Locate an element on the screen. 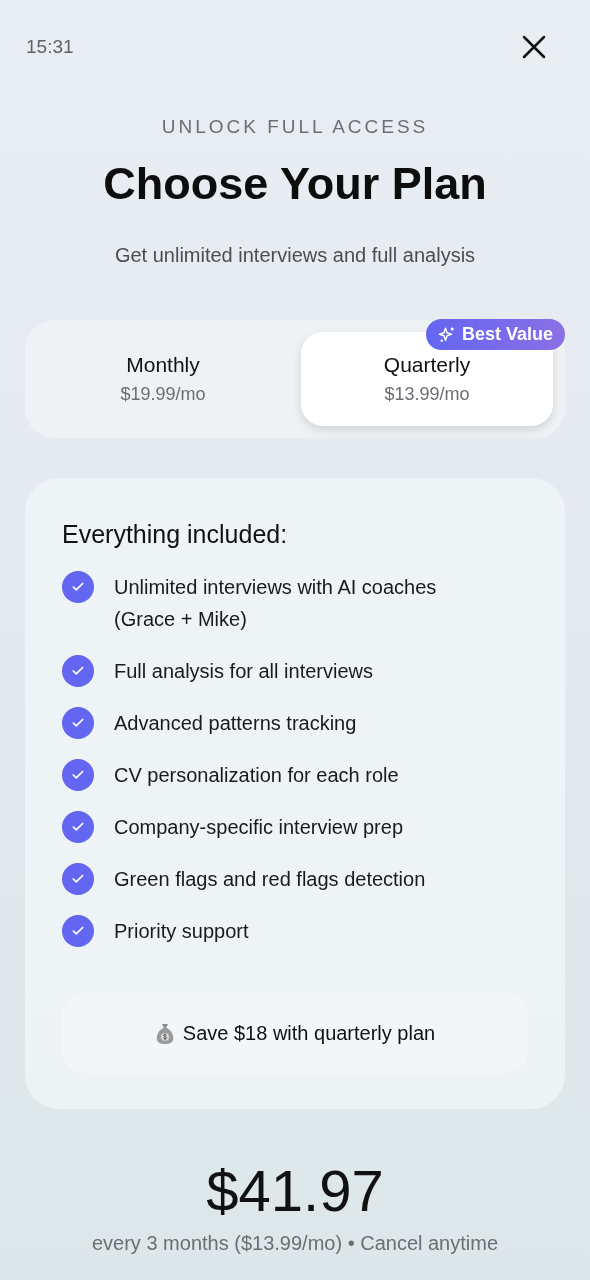  close-icon is located at coordinates (534, 47).